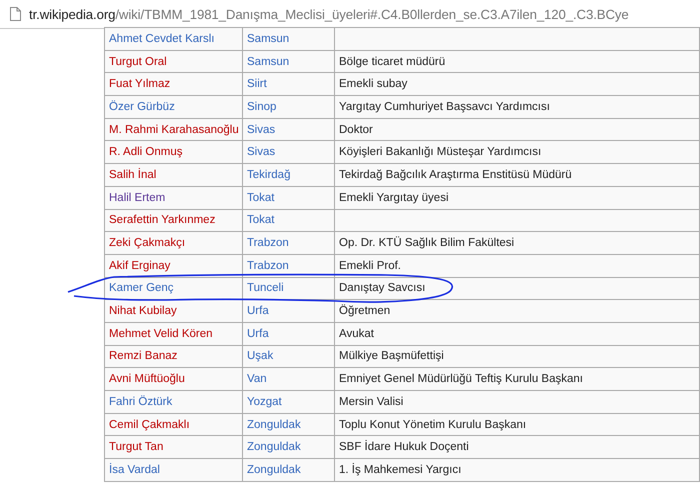 This screenshot has width=700, height=483. Describe the element at coordinates (173, 152) in the screenshot. I see `name-link: R. Adli Onmuş` at that location.